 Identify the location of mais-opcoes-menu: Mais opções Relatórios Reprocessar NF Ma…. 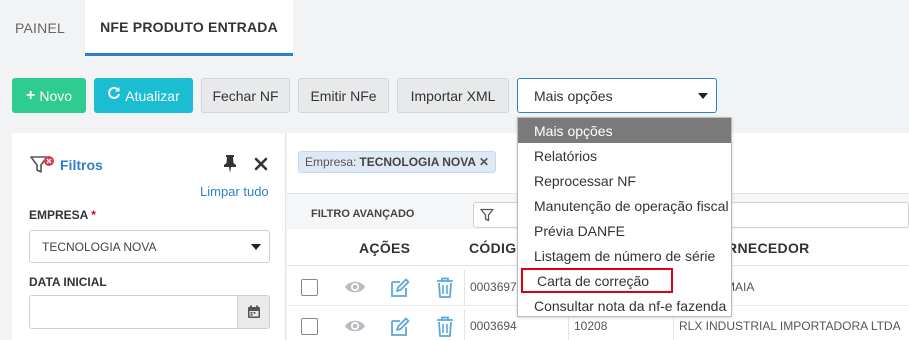
(624, 217).